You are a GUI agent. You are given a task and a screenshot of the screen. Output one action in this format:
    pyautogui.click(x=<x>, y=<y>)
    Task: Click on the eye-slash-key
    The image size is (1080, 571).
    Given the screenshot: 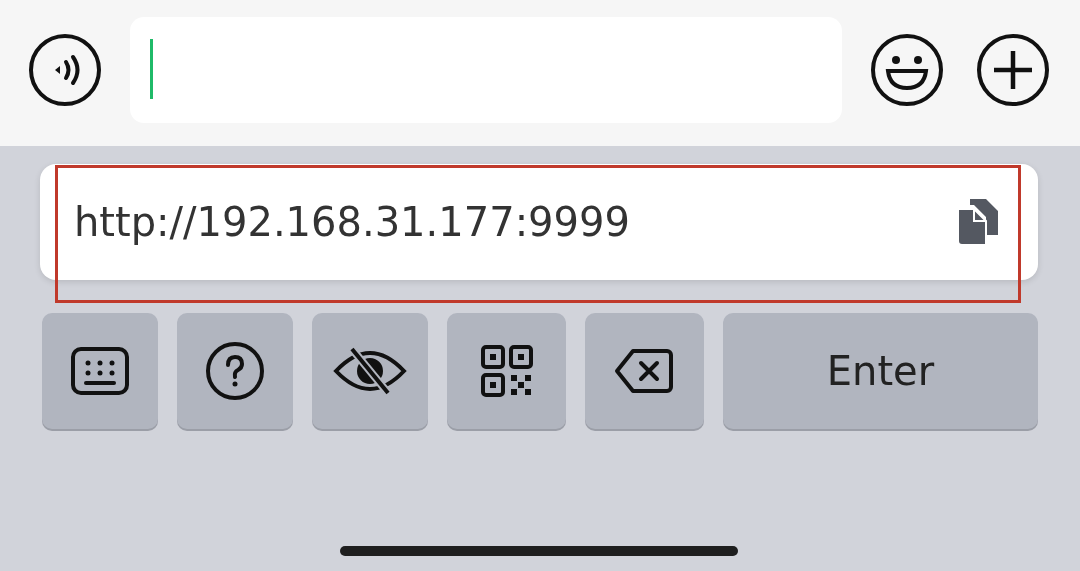 What is the action you would take?
    pyautogui.click(x=370, y=371)
    